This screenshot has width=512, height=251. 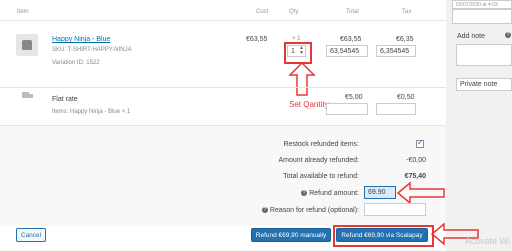 I want to click on refund-reason-input, so click(x=395, y=209).